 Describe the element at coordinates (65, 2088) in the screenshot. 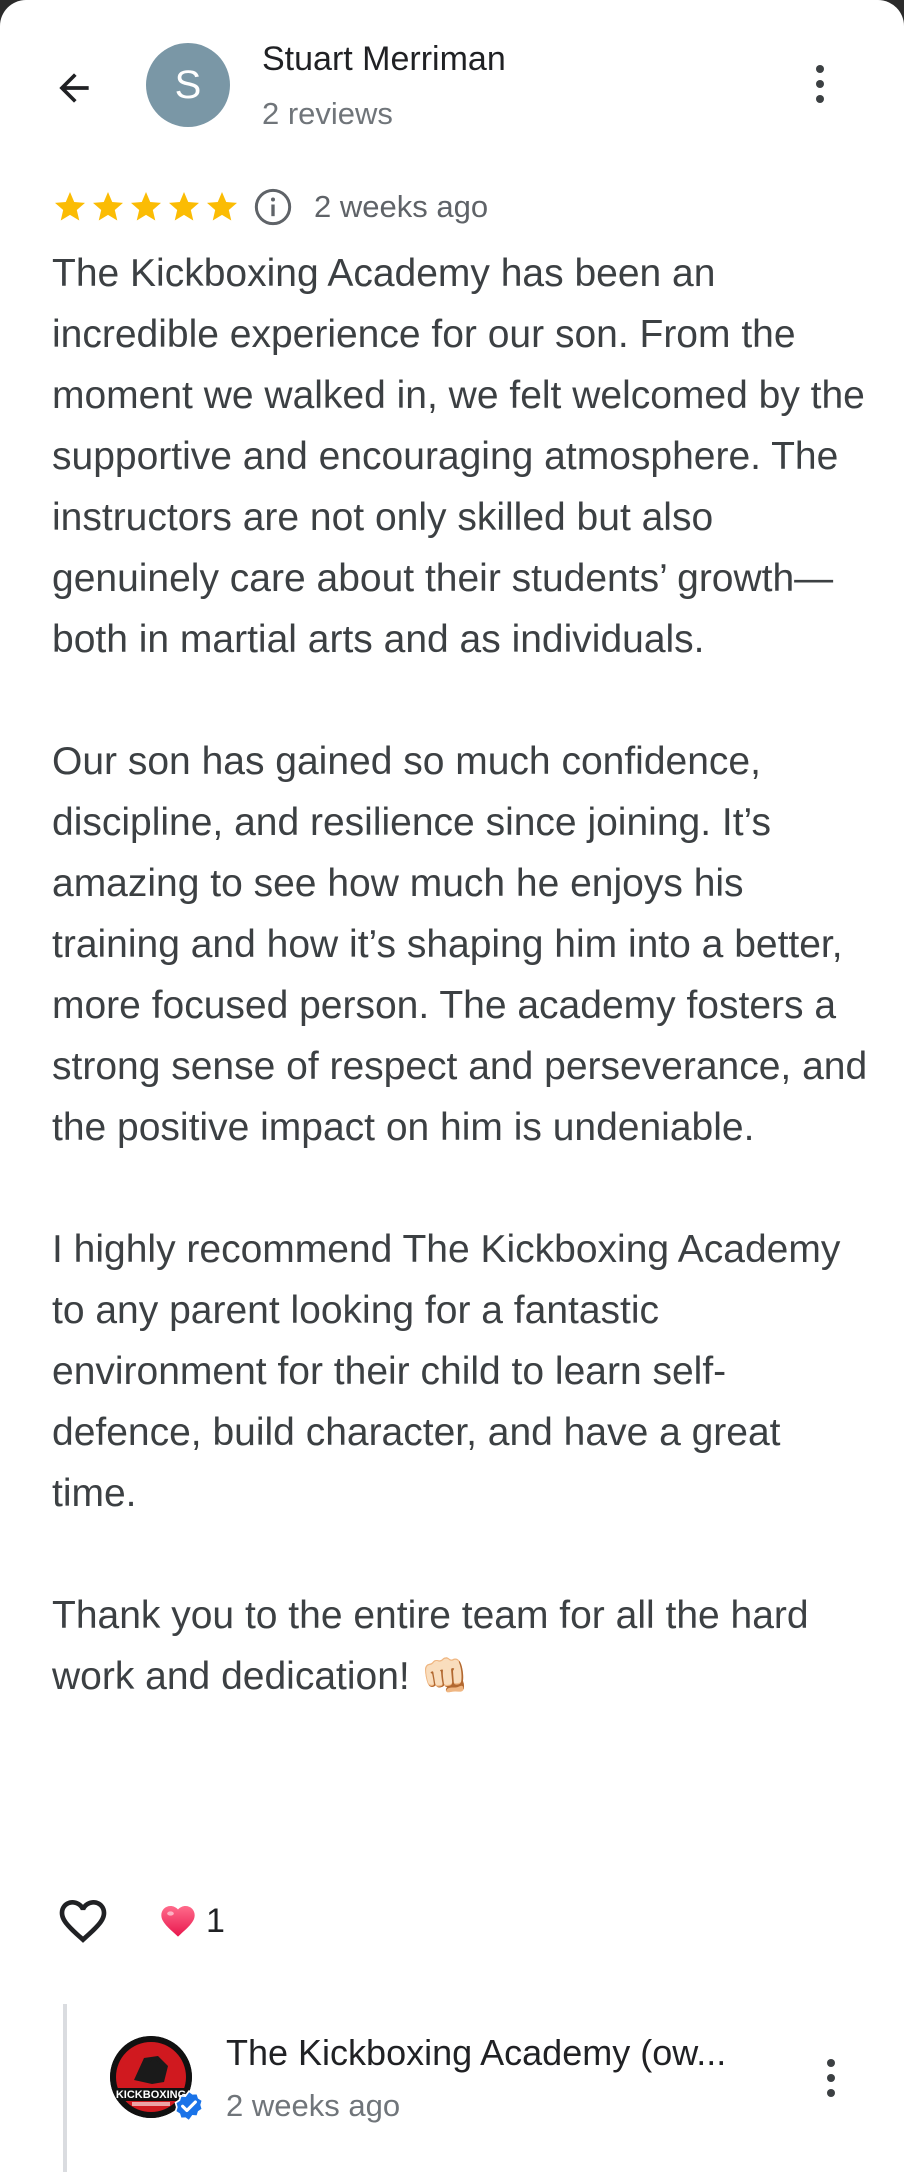

I see `owner-reply-divider` at that location.